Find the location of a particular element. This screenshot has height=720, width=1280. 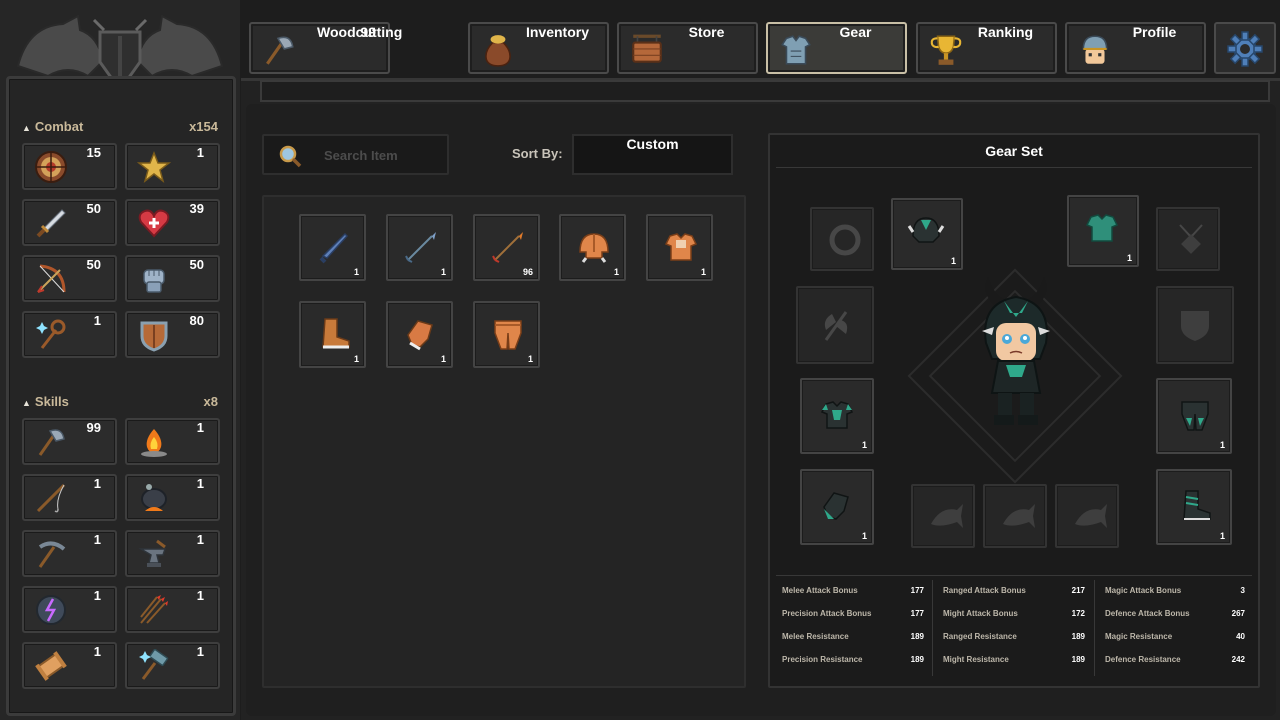

rune-stone-icon is located at coordinates (51, 610).